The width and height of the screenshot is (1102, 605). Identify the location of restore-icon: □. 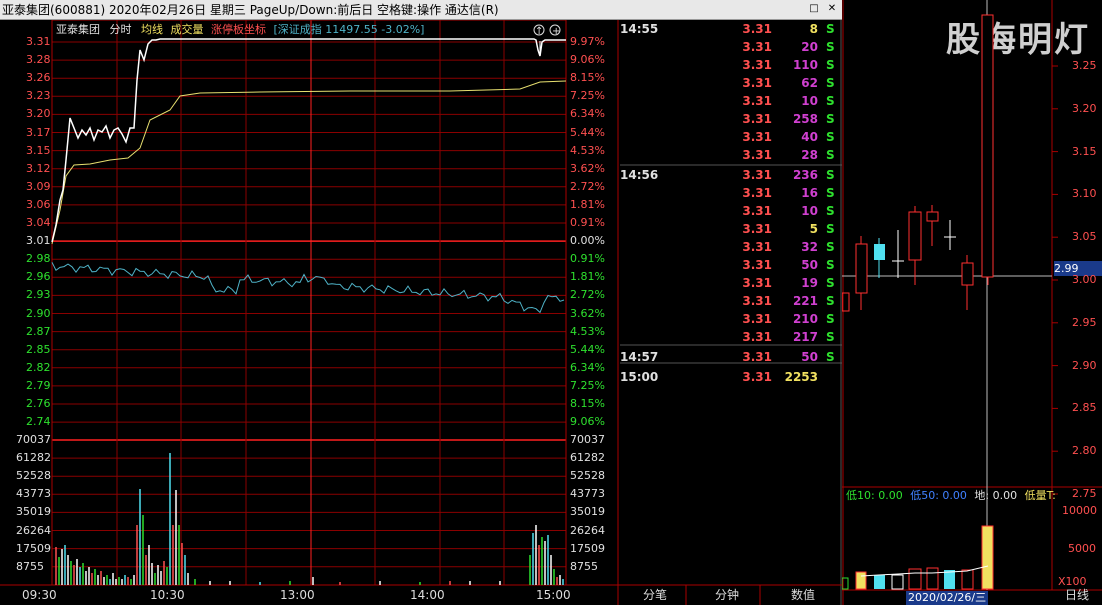
(814, 9).